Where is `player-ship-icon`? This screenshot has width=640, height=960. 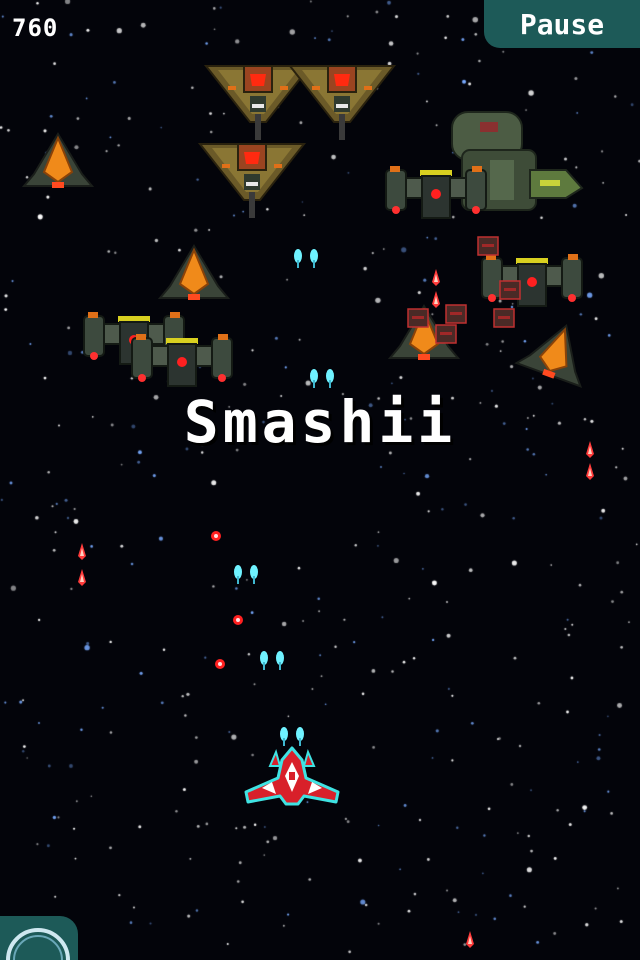 player-ship-icon is located at coordinates (292, 776).